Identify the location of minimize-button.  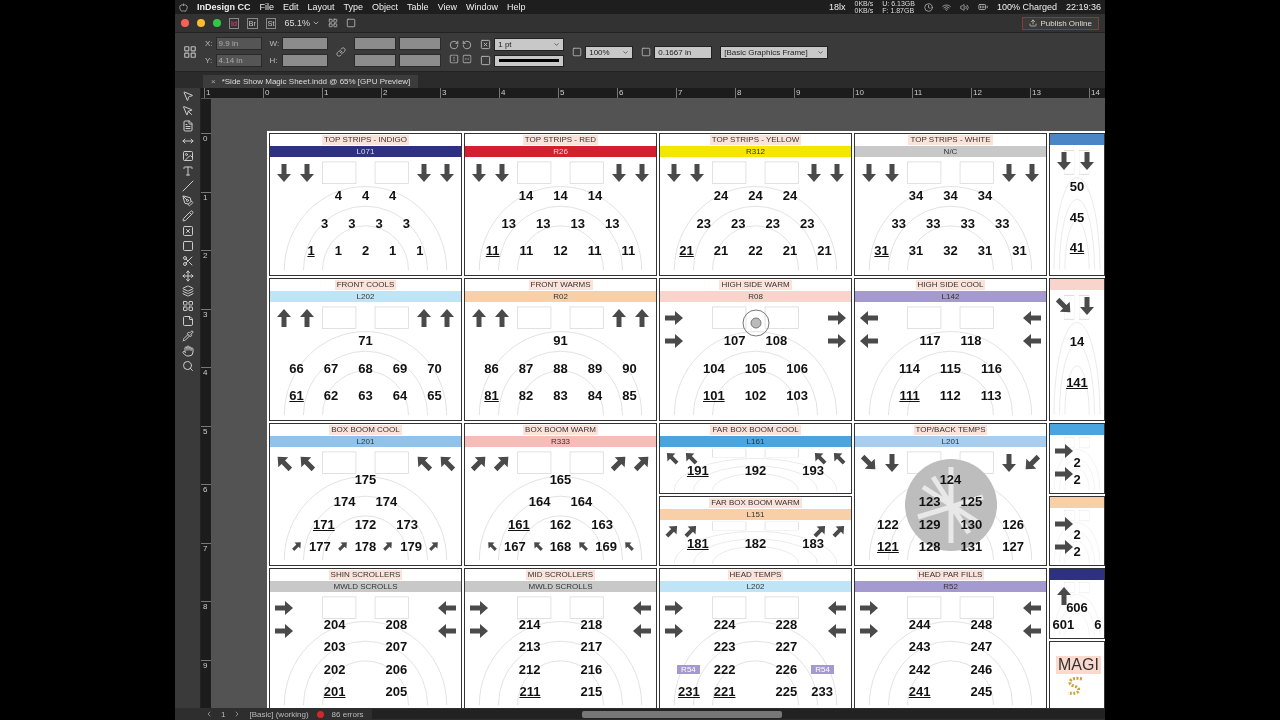
(201, 23).